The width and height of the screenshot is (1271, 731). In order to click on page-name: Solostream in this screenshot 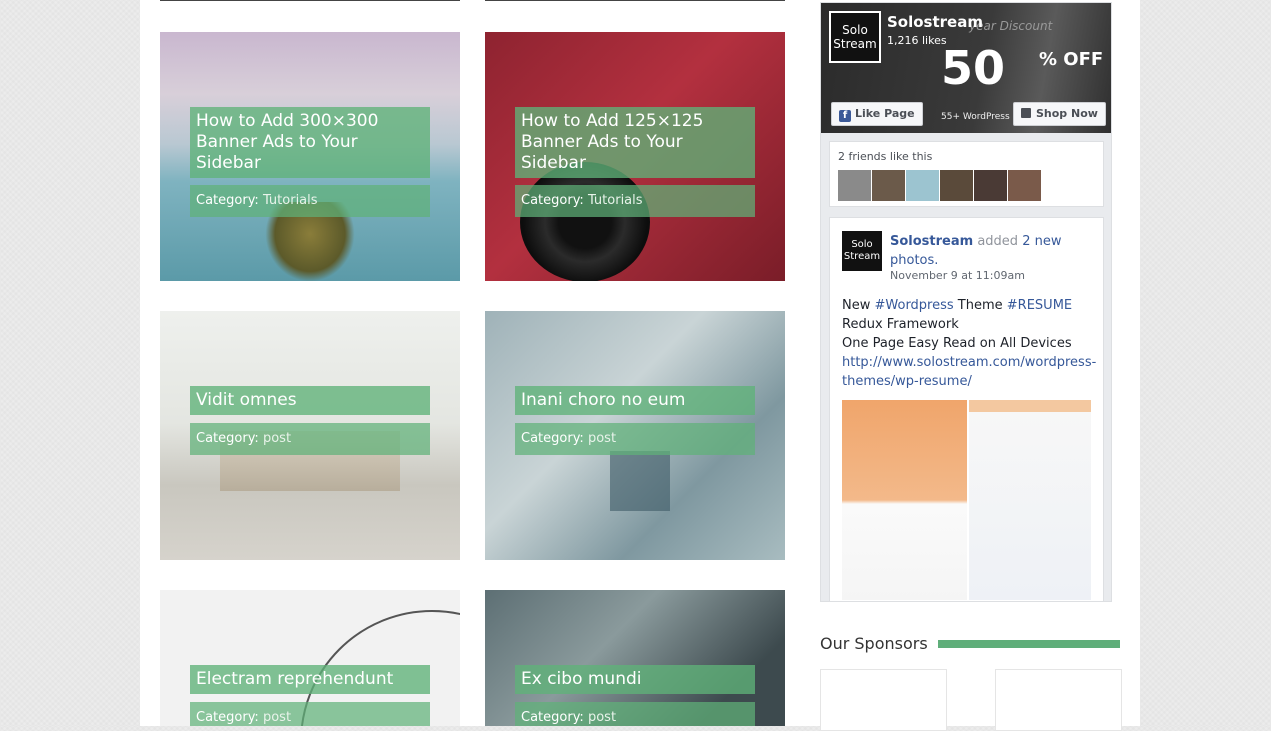, I will do `click(935, 22)`.